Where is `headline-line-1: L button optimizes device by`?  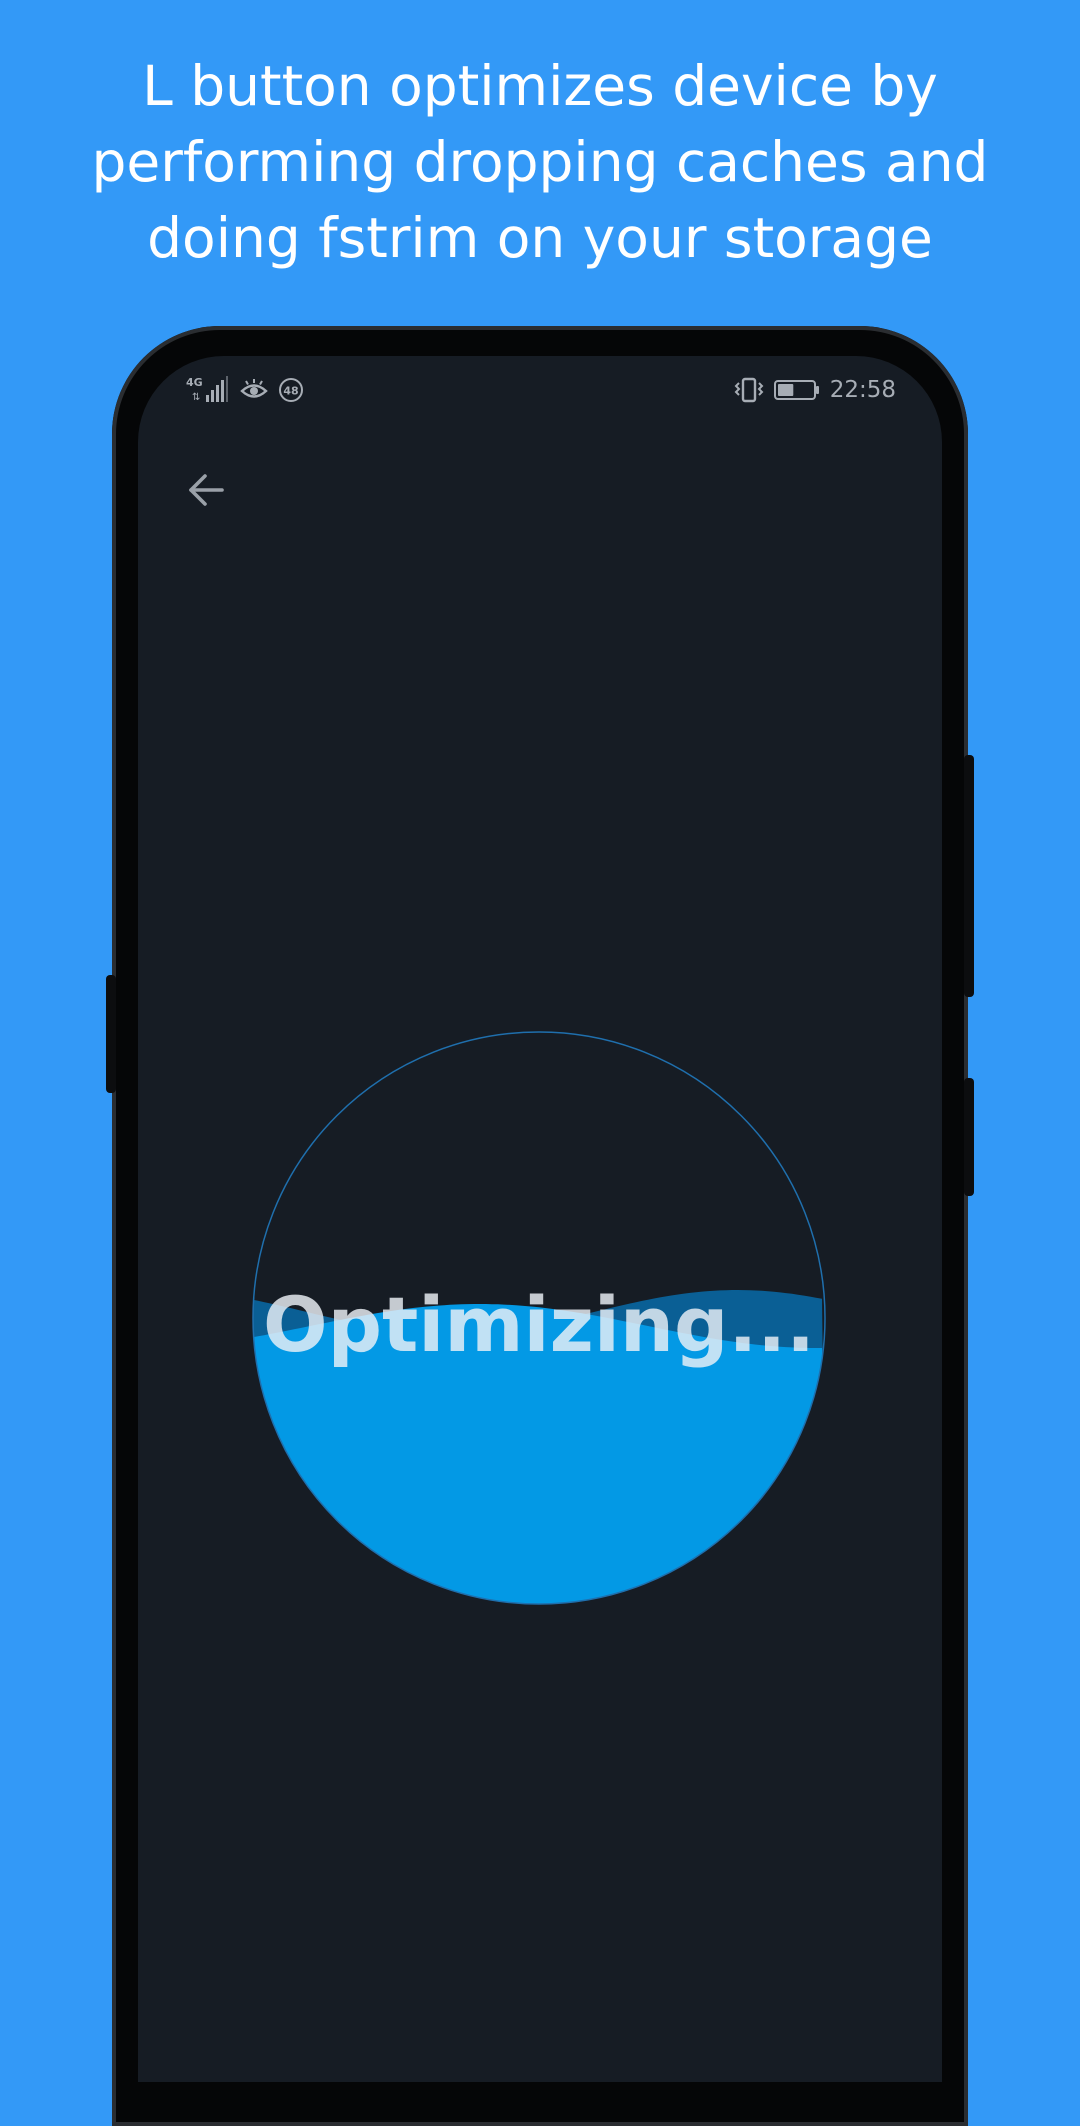
headline-line-1: L button optimizes device by is located at coordinates (540, 86).